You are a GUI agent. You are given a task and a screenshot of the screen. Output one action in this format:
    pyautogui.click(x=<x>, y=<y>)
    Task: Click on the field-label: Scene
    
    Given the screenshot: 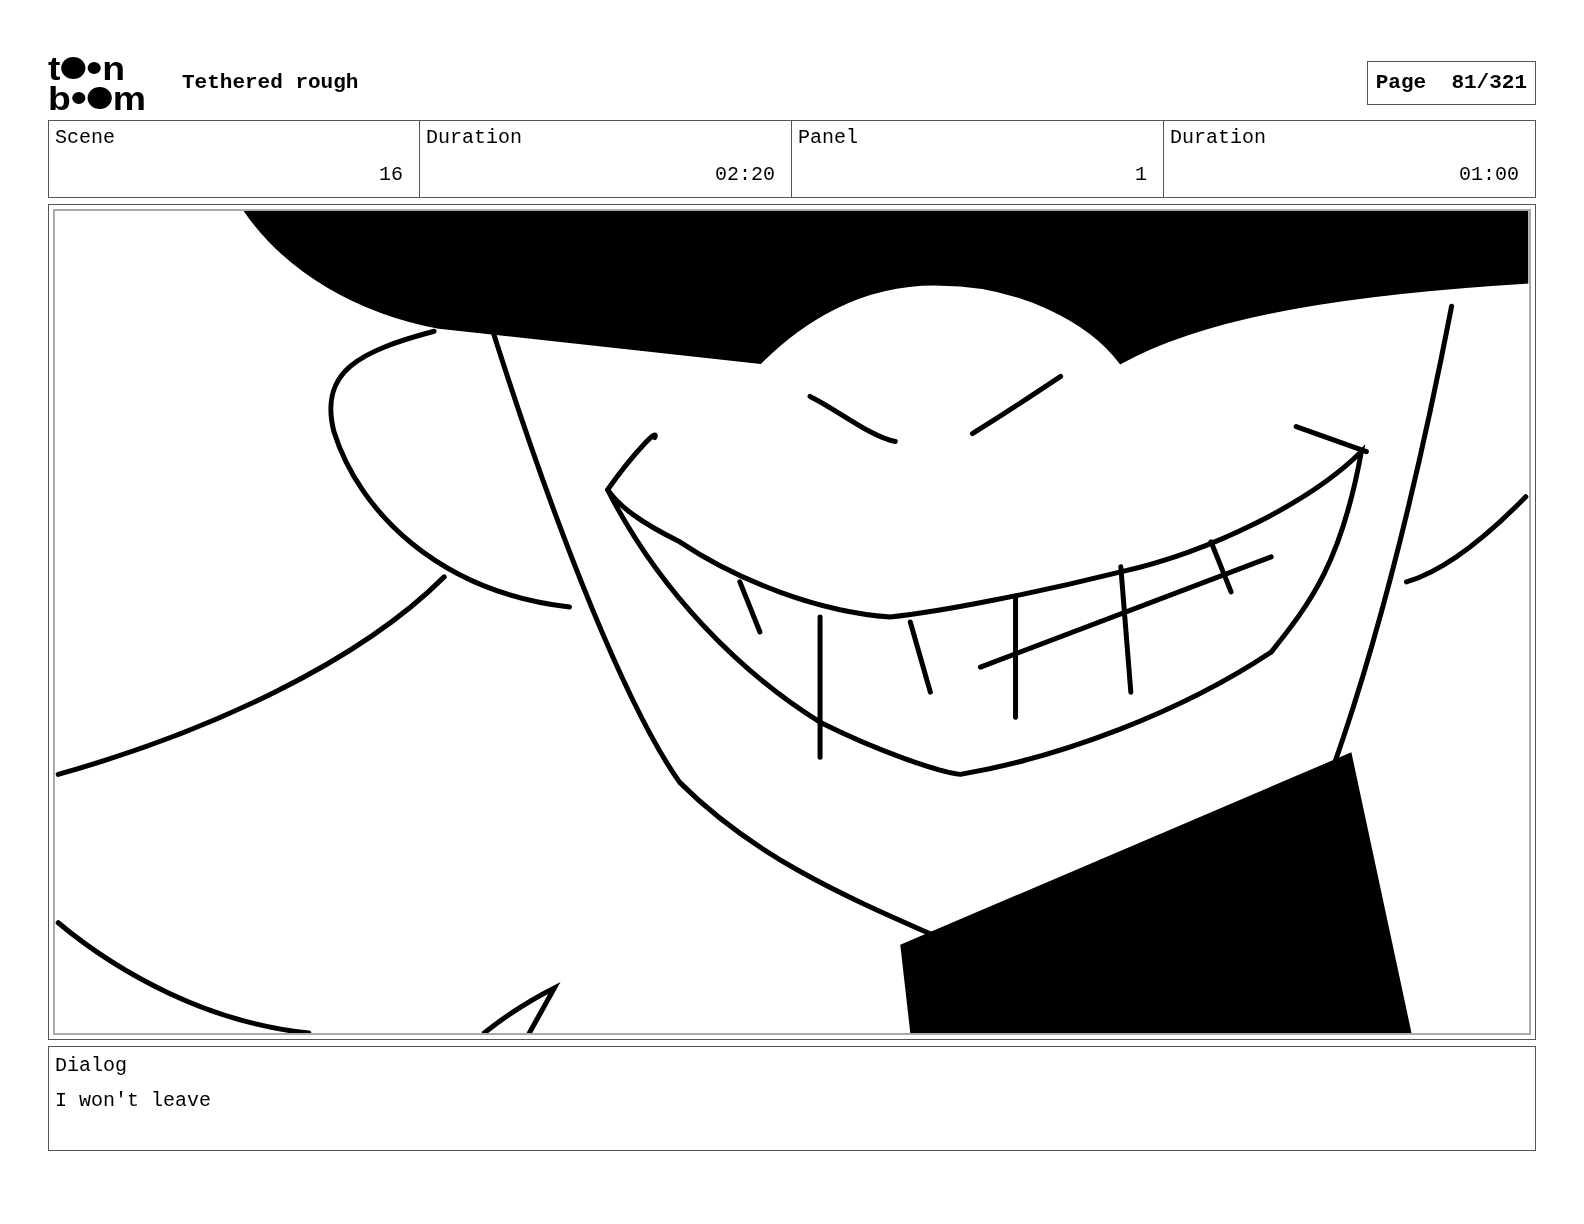 What is the action you would take?
    pyautogui.click(x=85, y=137)
    